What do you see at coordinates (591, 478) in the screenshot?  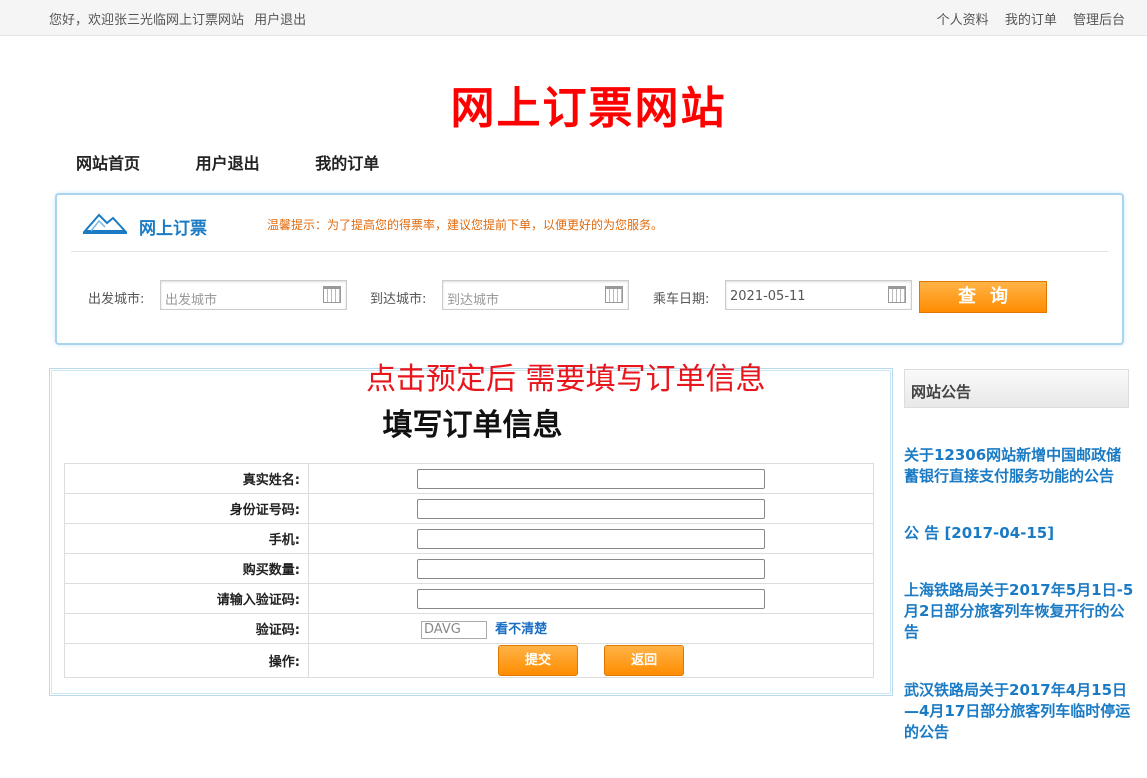 I see `name-input` at bounding box center [591, 478].